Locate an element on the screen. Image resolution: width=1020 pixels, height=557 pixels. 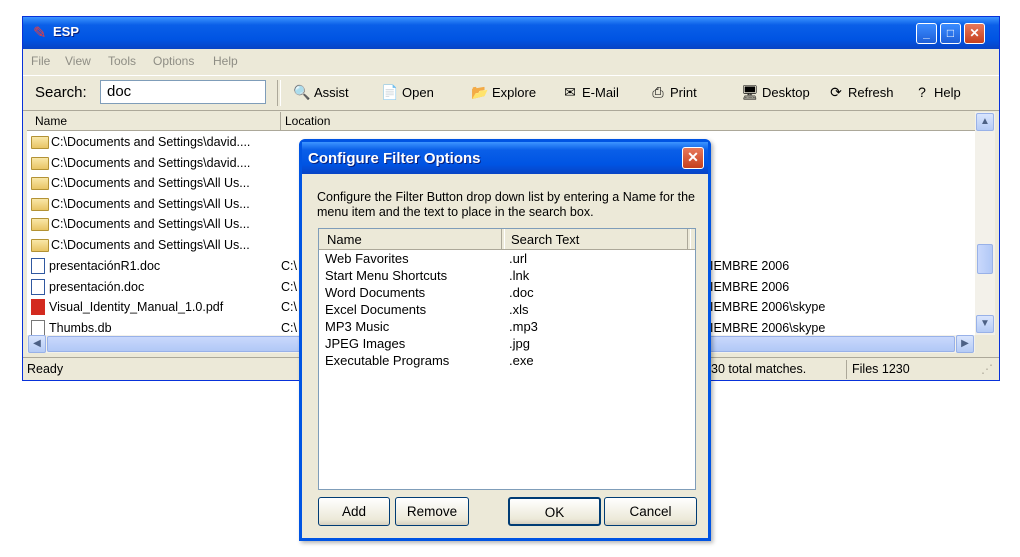
print-label: Print is located at coordinates (683, 92).